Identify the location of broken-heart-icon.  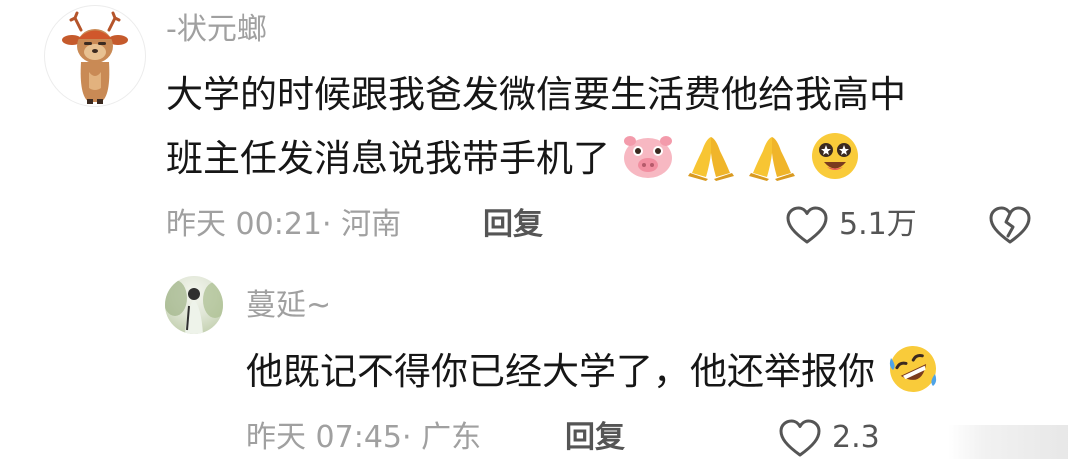
(1010, 225).